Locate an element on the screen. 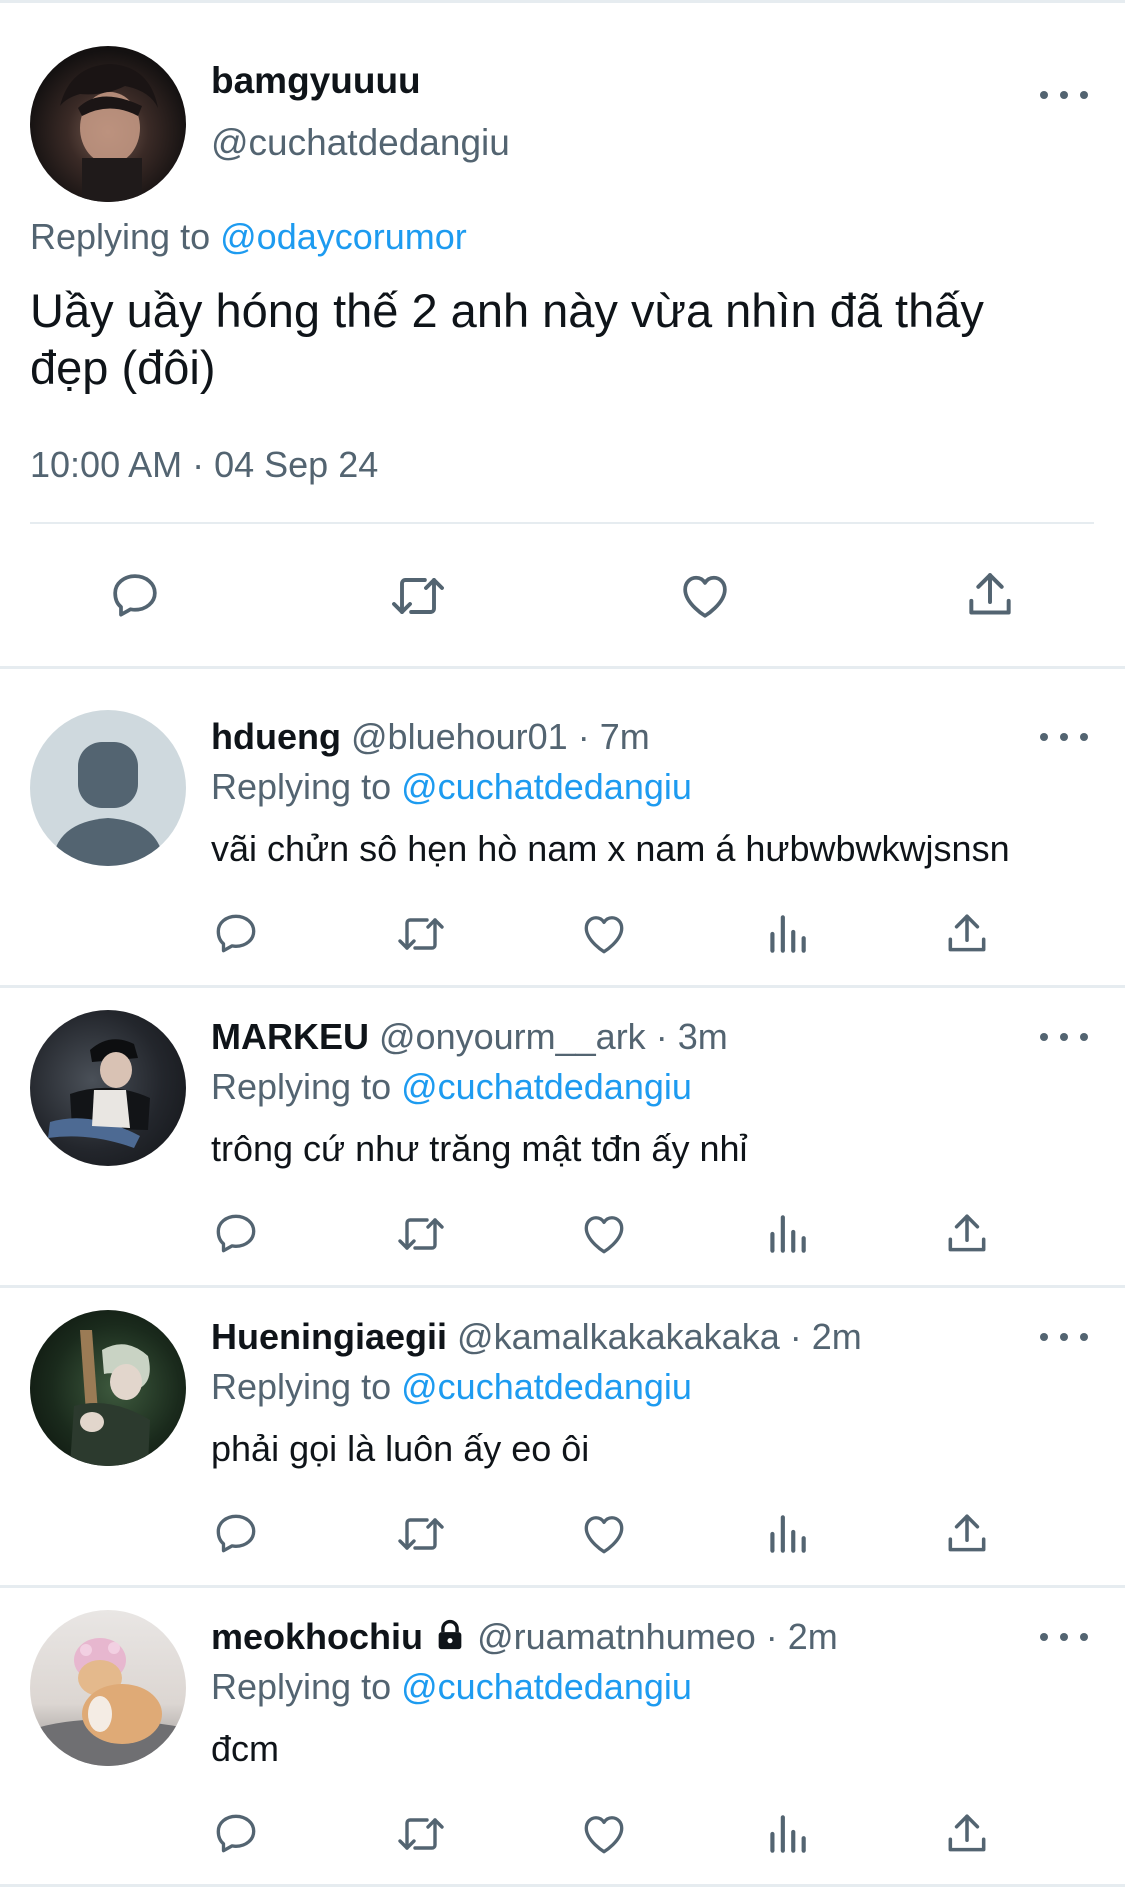  reply-header: hdueng @bluehour01 · 7m is located at coordinates (430, 737).